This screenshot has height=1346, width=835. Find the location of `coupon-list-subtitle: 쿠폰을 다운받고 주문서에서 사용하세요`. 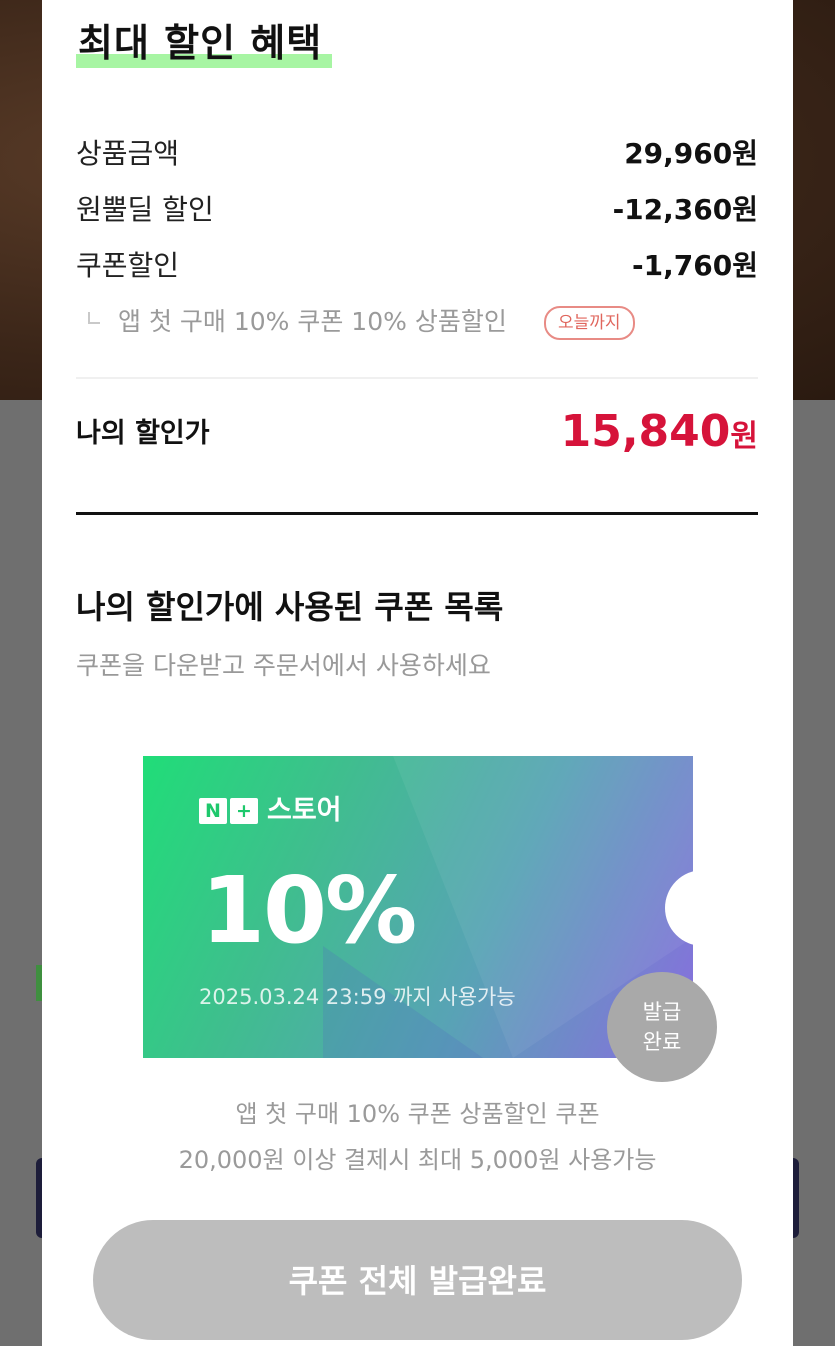

coupon-list-subtitle: 쿠폰을 다운받고 주문서에서 사용하세요 is located at coordinates (283, 665).